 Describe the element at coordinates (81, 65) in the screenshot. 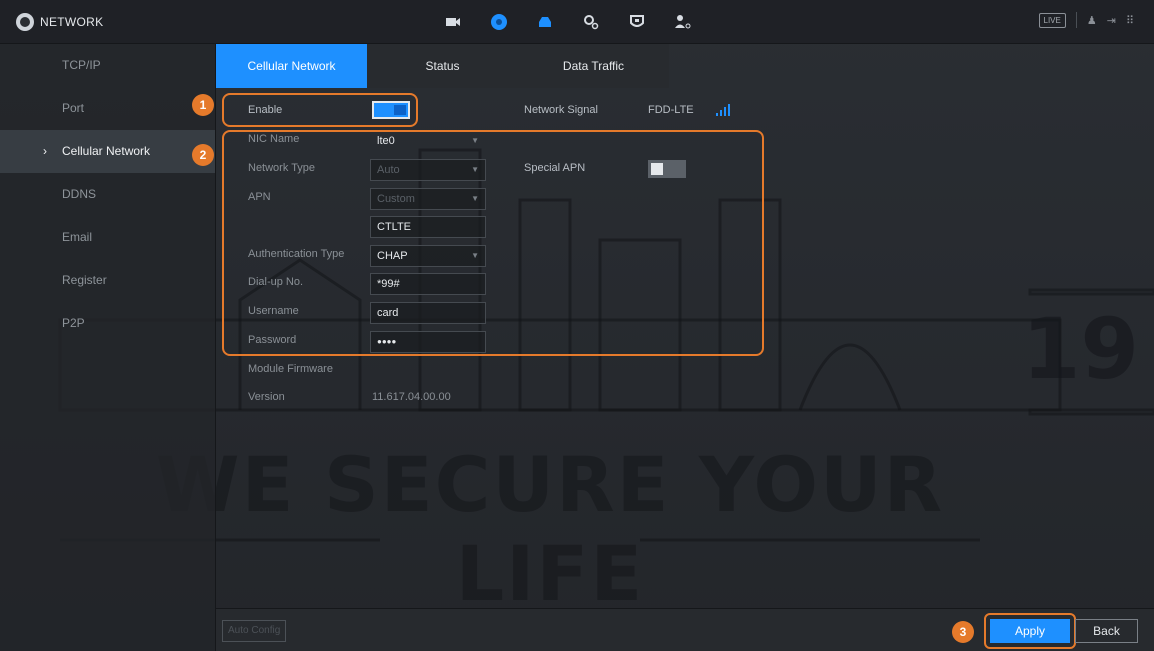

I see `sidebar-item-label: TCP/IP` at that location.